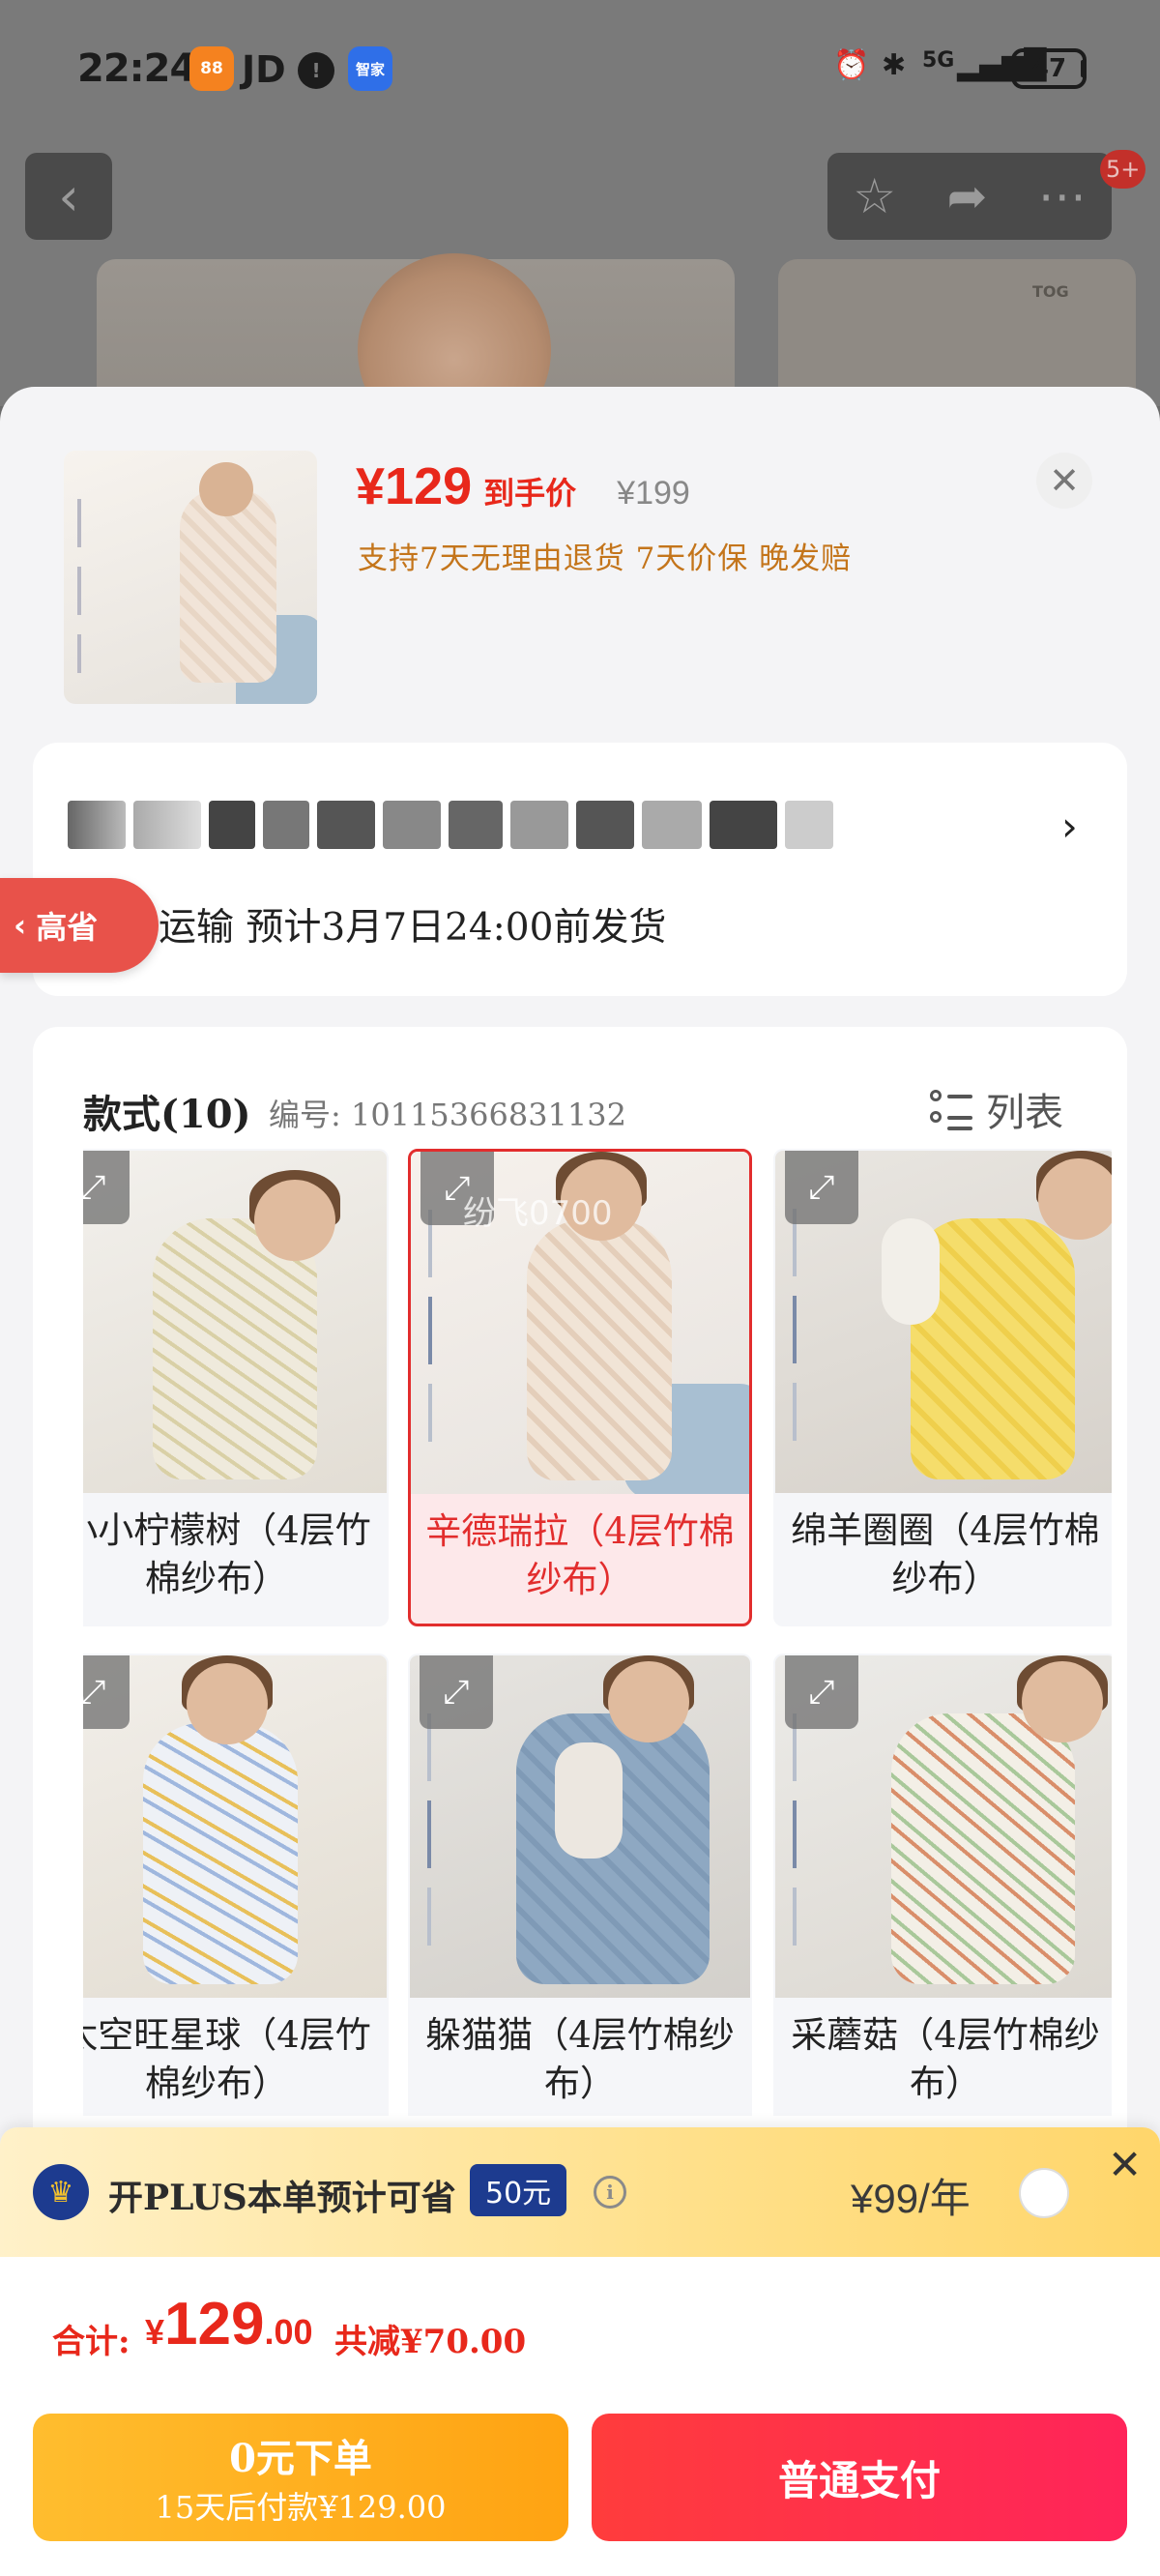 The height and width of the screenshot is (2576, 1160). What do you see at coordinates (939, 60) in the screenshot?
I see `network-label: 5G` at bounding box center [939, 60].